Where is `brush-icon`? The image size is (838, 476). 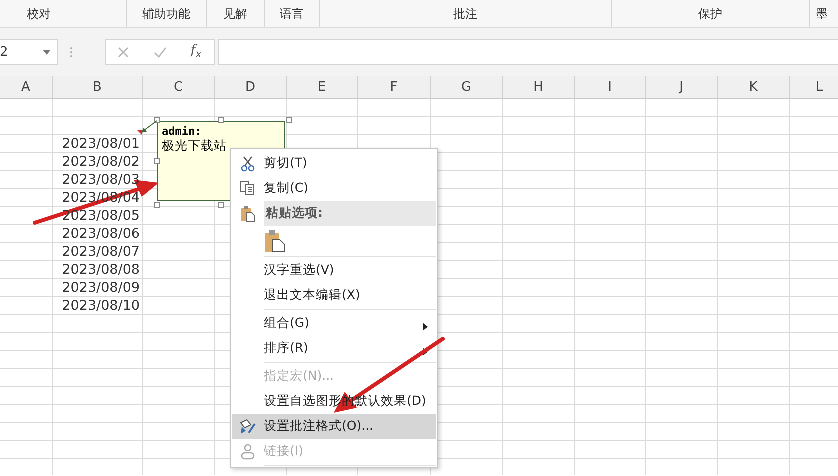
brush-icon is located at coordinates (248, 426).